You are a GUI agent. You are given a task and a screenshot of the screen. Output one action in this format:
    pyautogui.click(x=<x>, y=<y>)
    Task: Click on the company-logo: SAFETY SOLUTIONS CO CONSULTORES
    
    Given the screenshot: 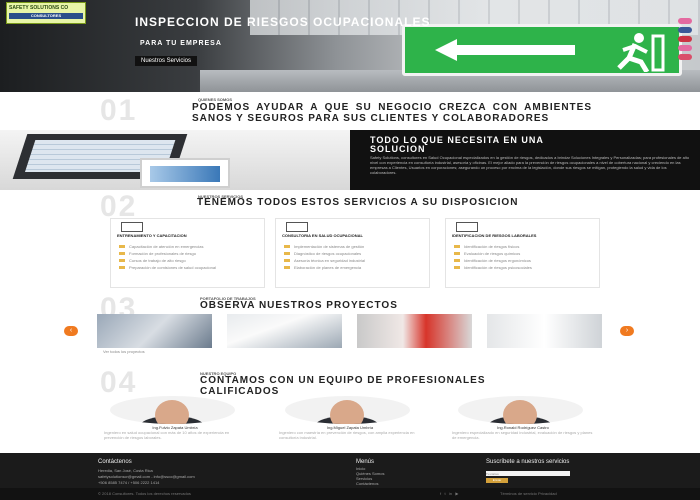 What is the action you would take?
    pyautogui.click(x=46, y=13)
    